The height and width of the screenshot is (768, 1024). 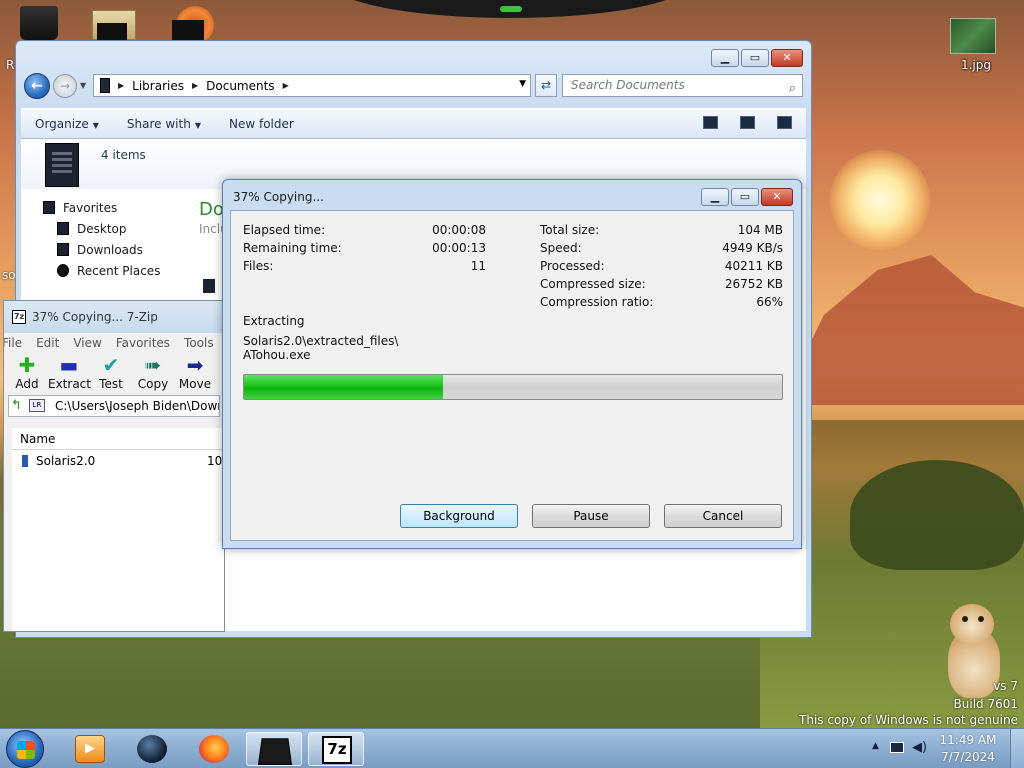 I want to click on progress-maximize-button: ▭, so click(x=745, y=197).